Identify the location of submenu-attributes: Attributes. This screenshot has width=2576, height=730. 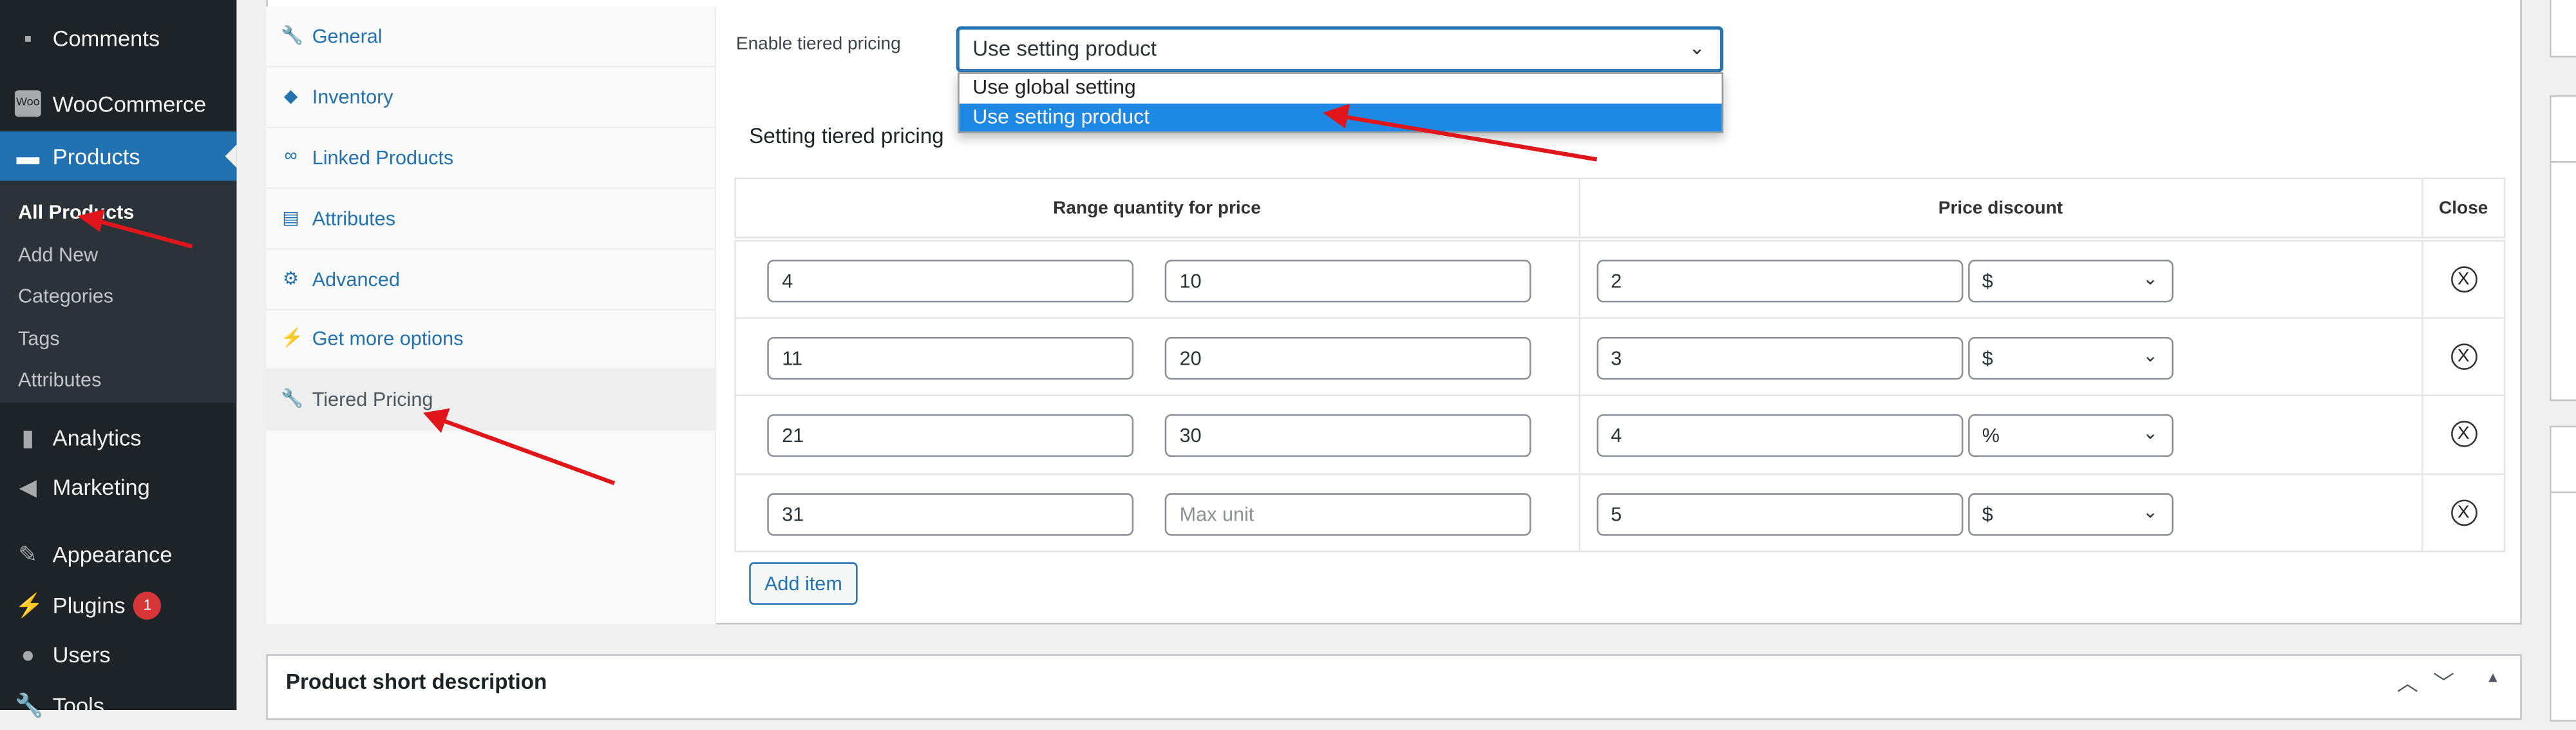
(60, 379).